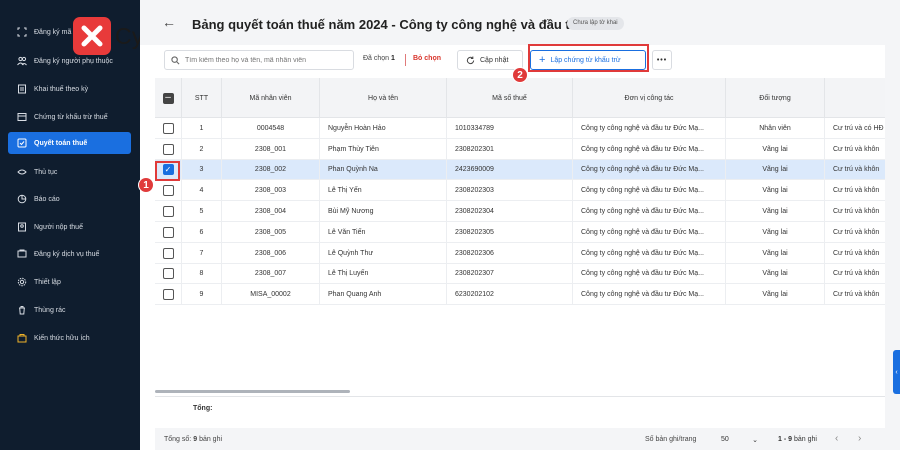 The height and width of the screenshot is (450, 900). What do you see at coordinates (649, 98) in the screenshot?
I see `column-header: Đơn vị công tác` at bounding box center [649, 98].